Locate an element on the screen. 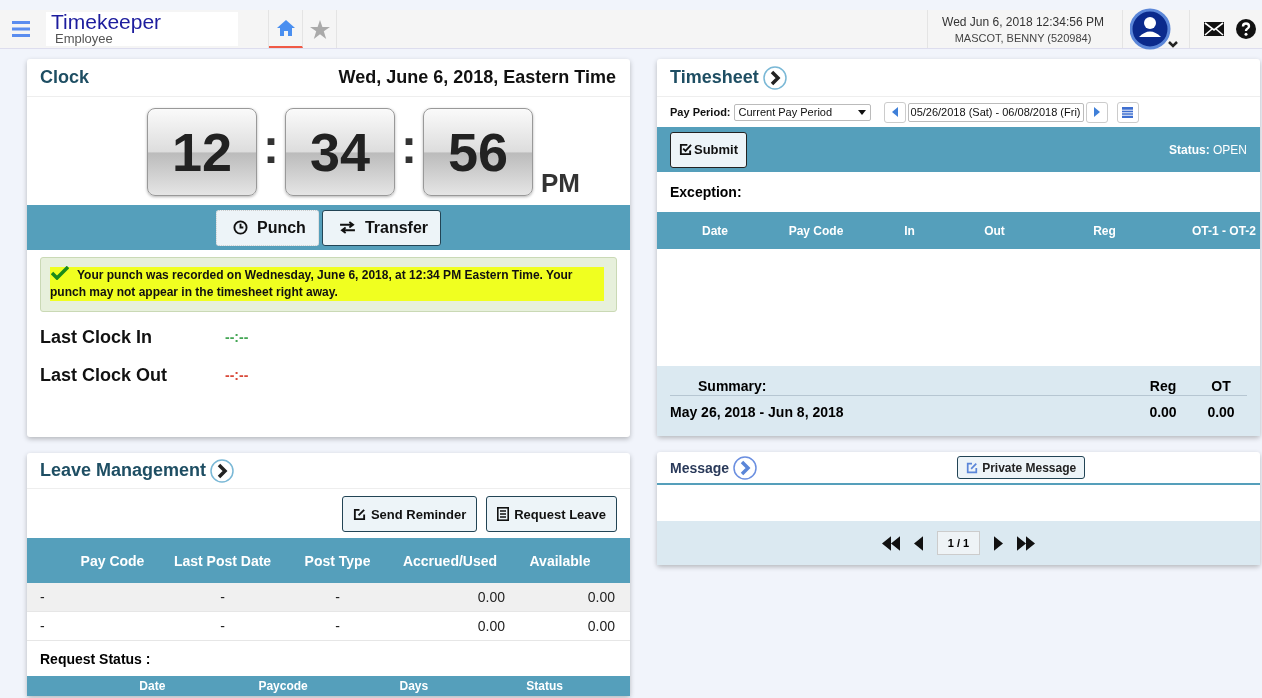 The height and width of the screenshot is (698, 1262). column-header: Accrued/Used is located at coordinates (450, 560).